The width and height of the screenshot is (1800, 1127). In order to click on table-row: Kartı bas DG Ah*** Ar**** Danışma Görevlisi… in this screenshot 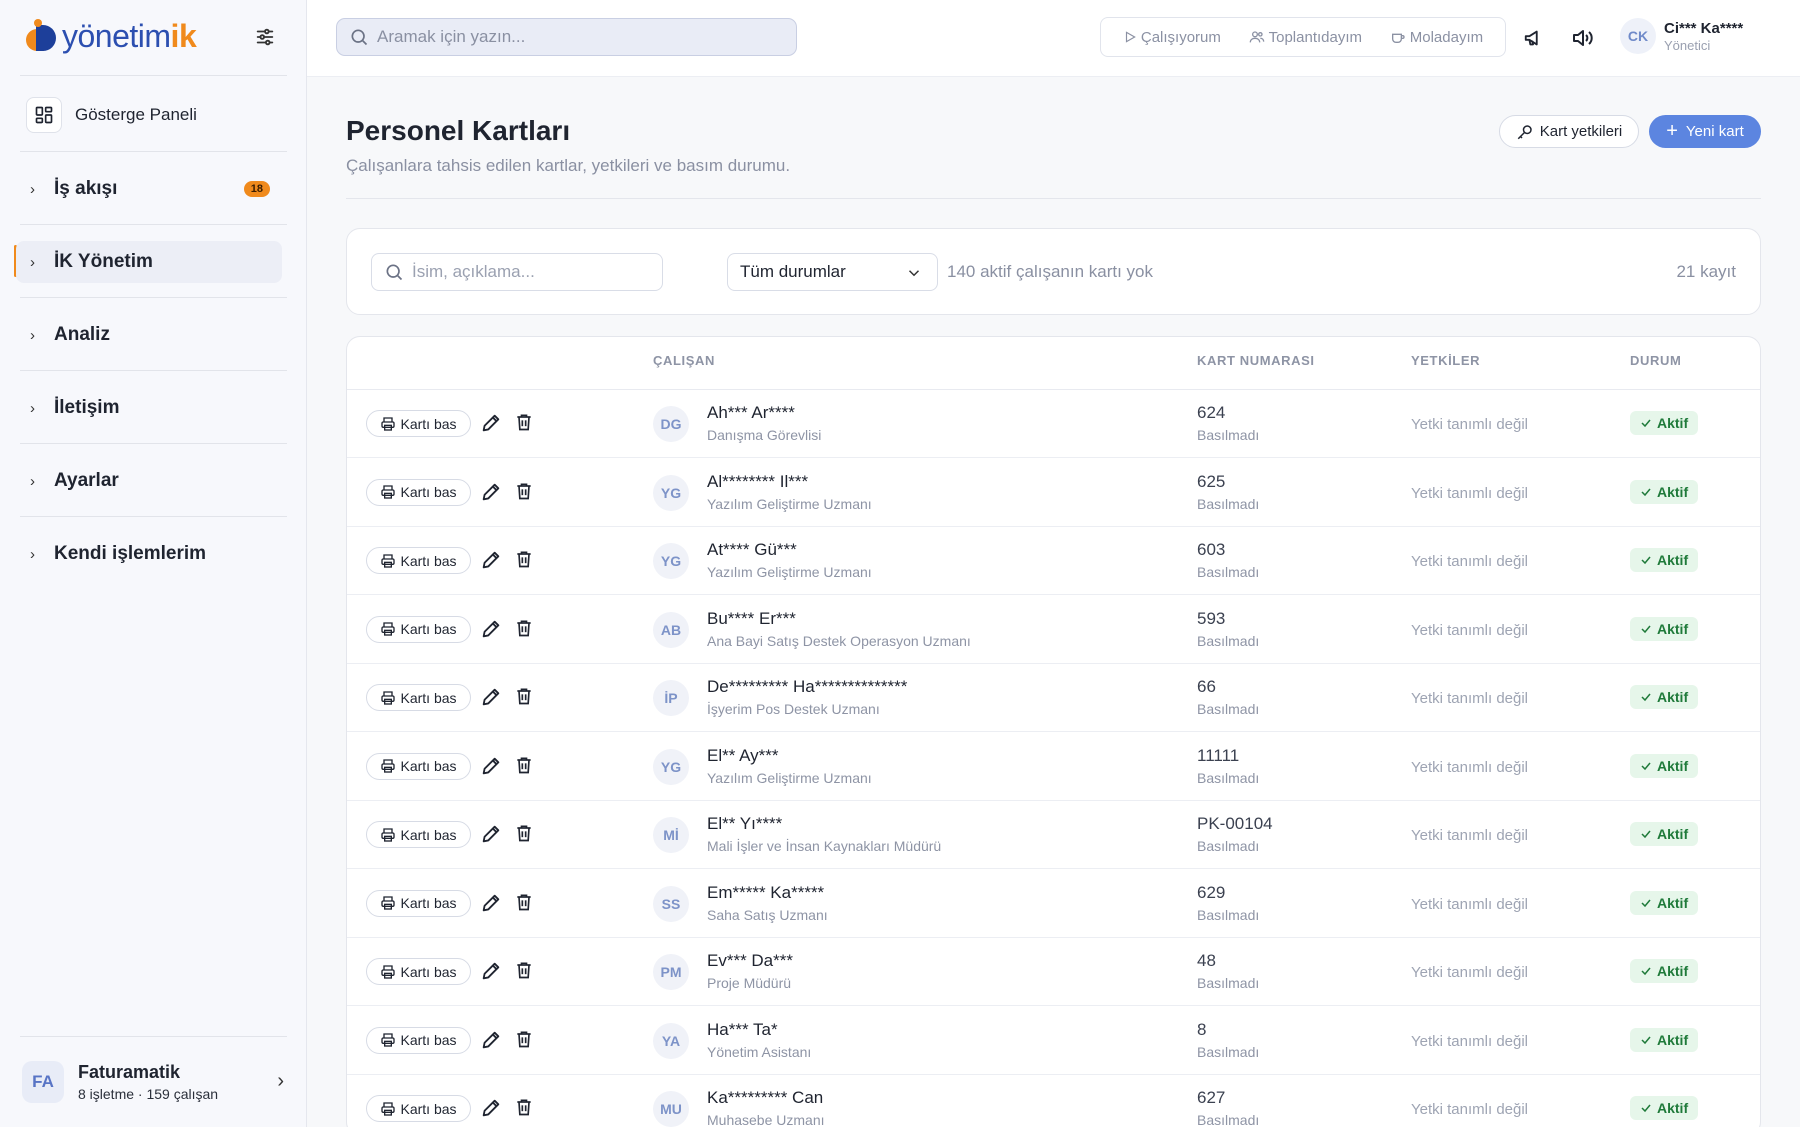, I will do `click(1053, 424)`.